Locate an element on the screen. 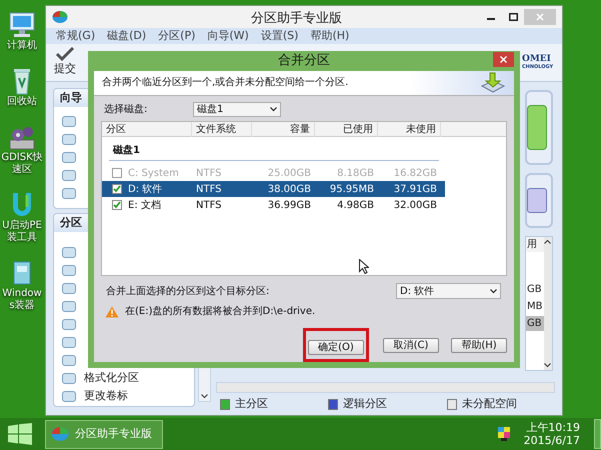 The height and width of the screenshot is (450, 601). warning-text: 在(E:)盘的所有数据将被合并到D:\e-drive. is located at coordinates (220, 311).